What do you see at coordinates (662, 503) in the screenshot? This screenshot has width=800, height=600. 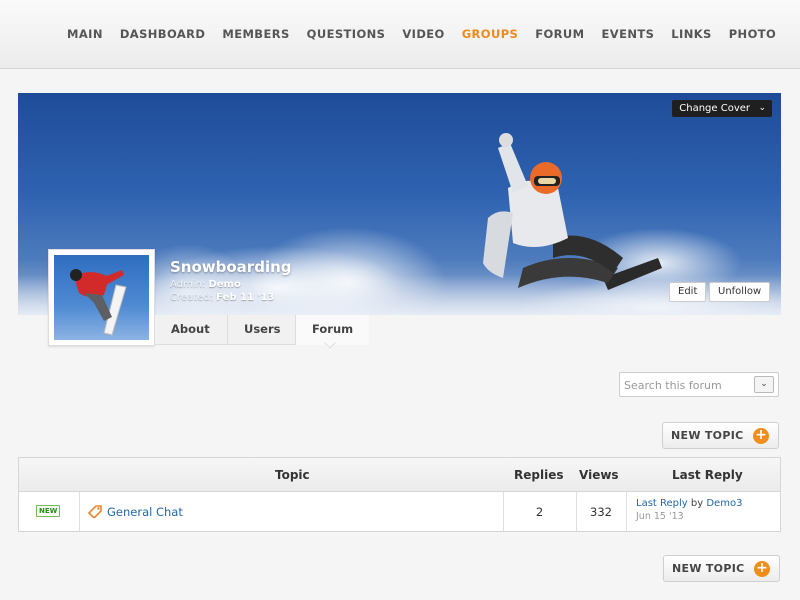 I see `last-reply-link: Last Reply` at bounding box center [662, 503].